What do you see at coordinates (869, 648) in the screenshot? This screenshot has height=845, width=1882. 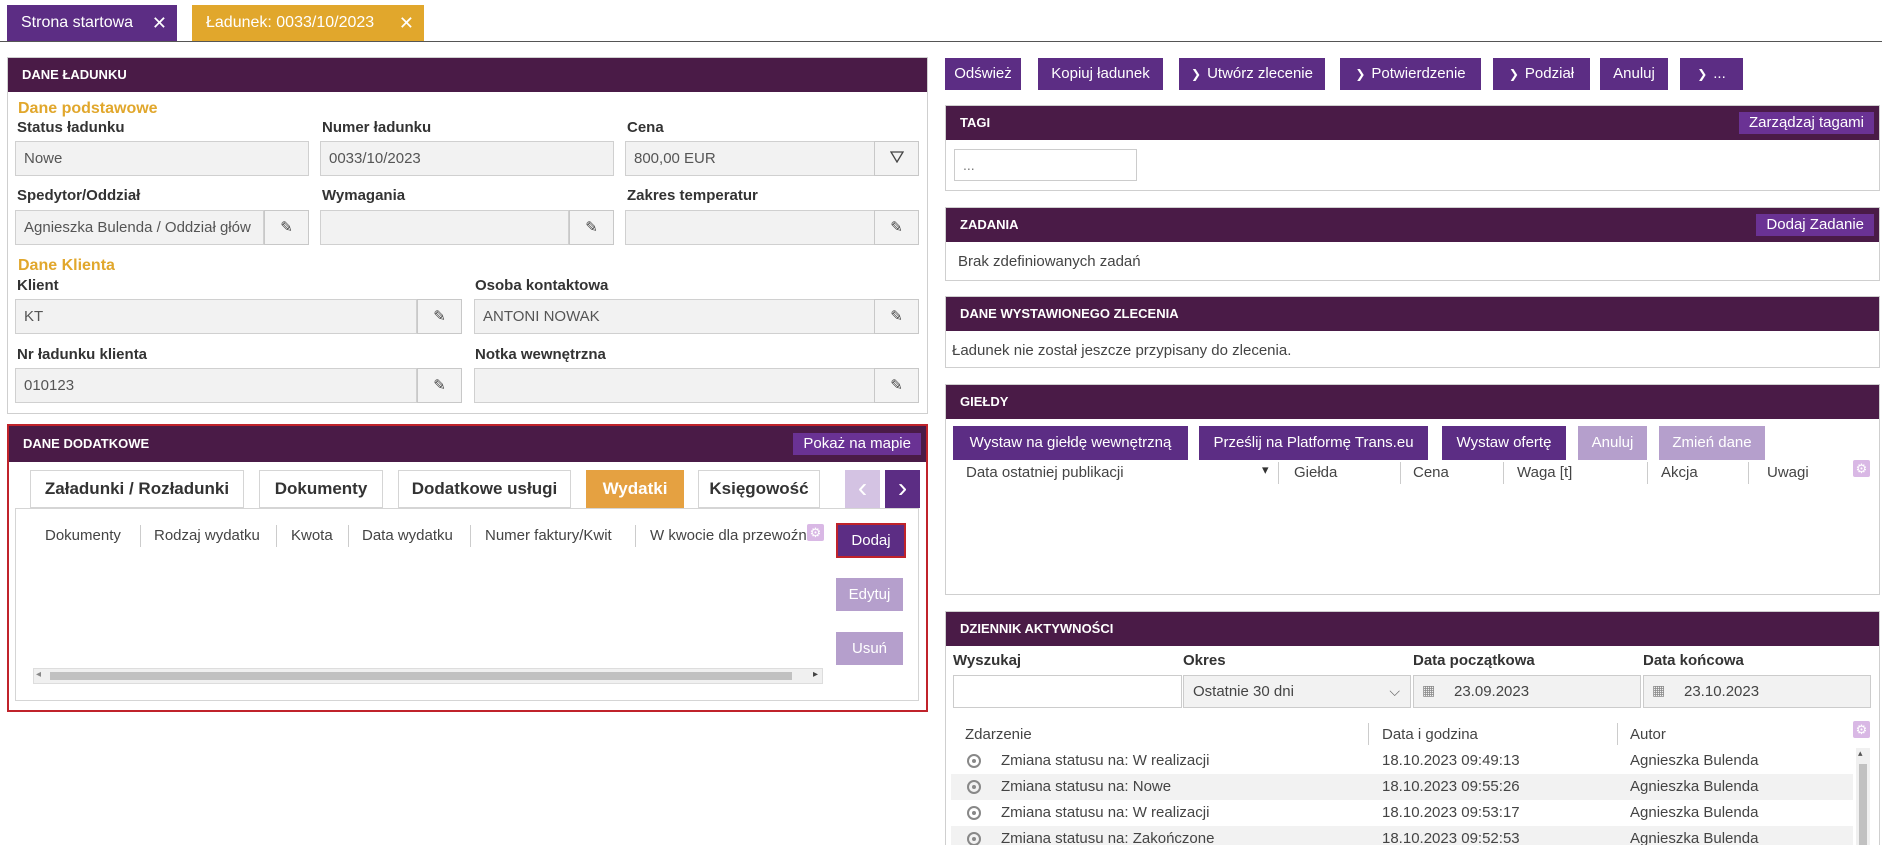 I see `delete-expense-button: Usuń` at bounding box center [869, 648].